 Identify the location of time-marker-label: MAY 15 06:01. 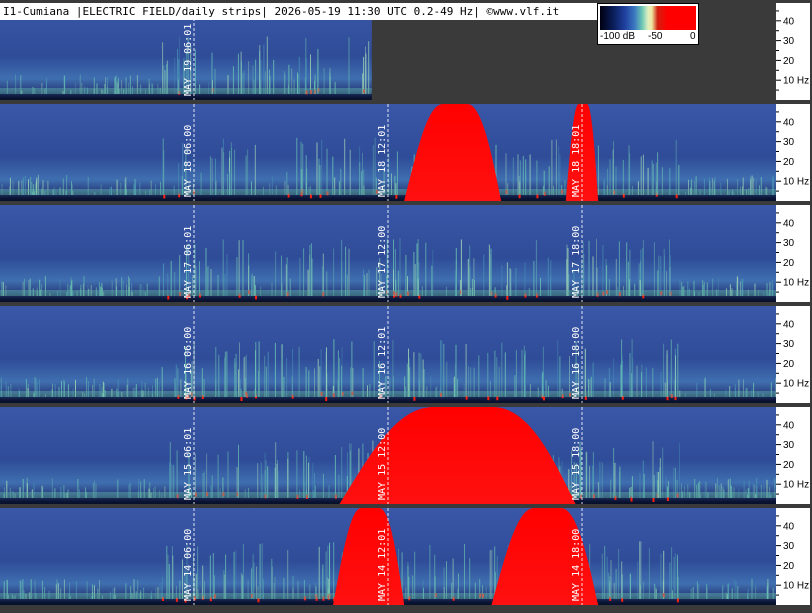
(188, 464).